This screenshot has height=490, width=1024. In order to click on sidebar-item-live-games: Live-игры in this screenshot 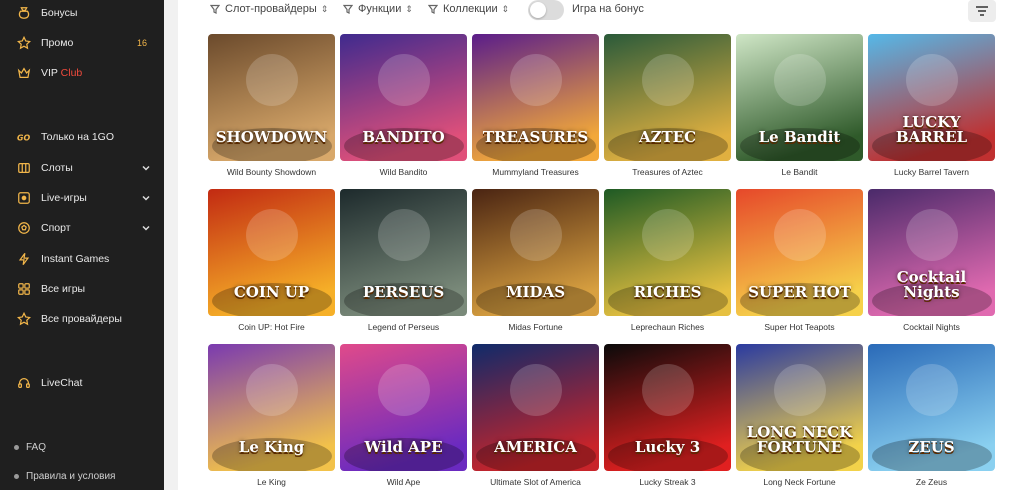, I will do `click(82, 198)`.